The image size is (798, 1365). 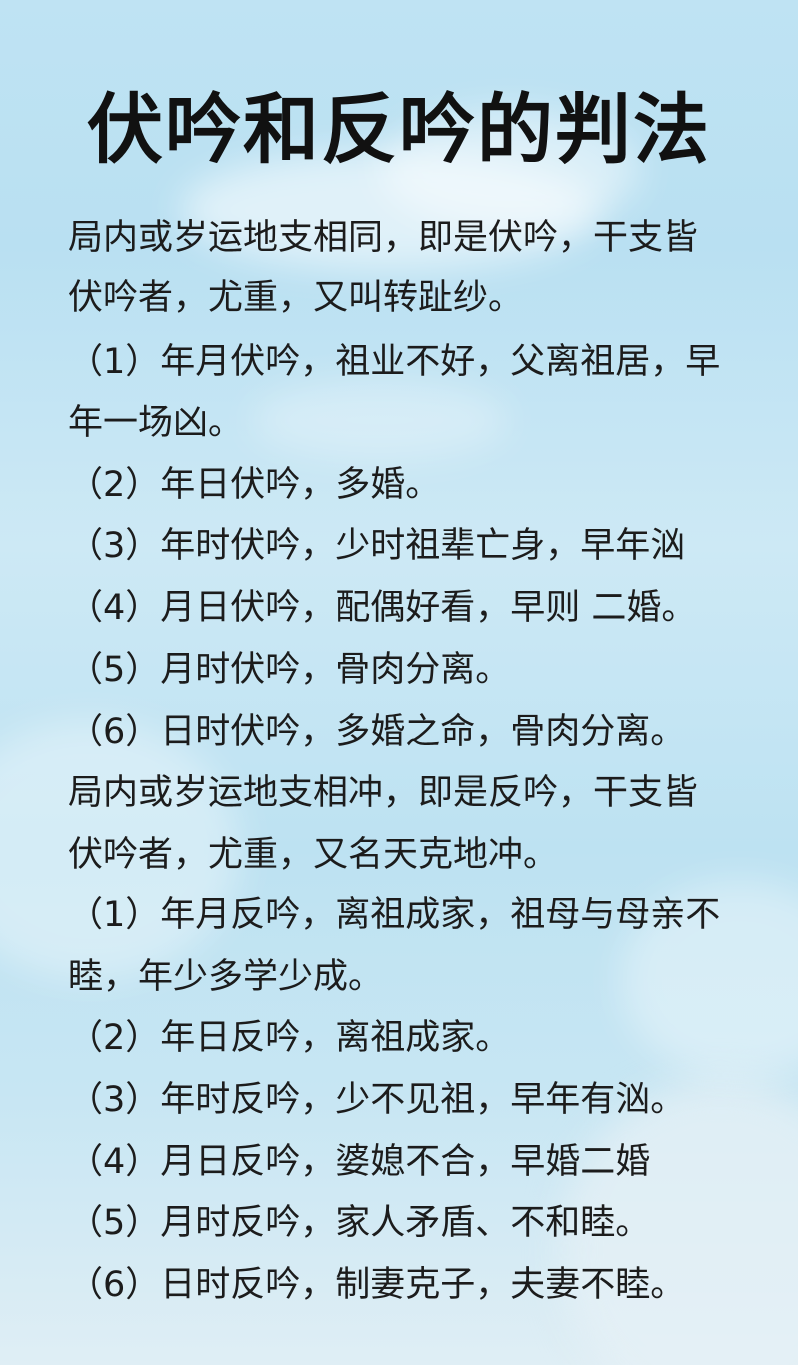 I want to click on text-line: 局内或岁运地支相冲，即是反吟，干支皆, so click(x=383, y=793).